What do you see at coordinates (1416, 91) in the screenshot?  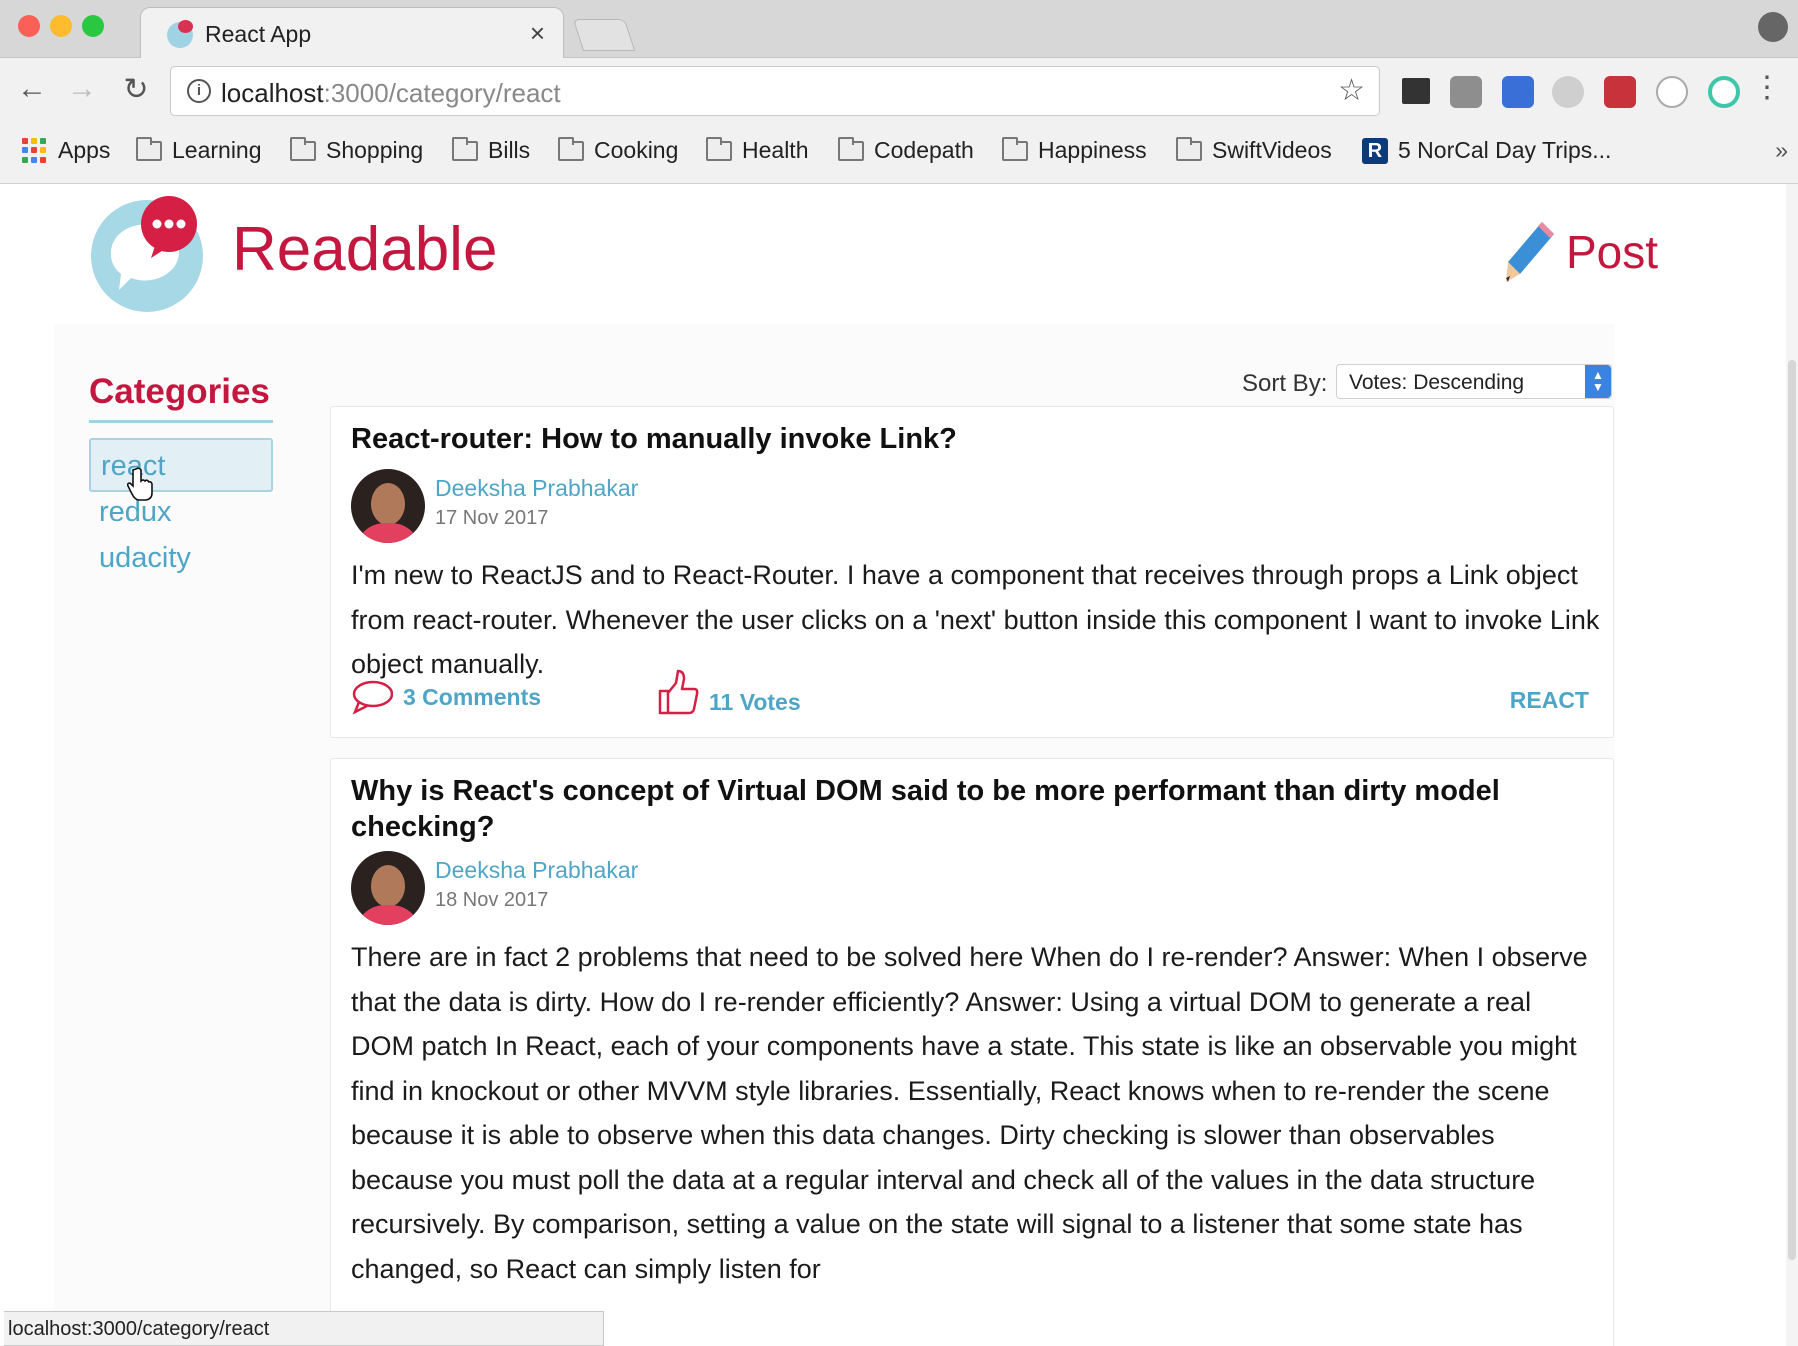 I see `extension-eyedropper-icon` at bounding box center [1416, 91].